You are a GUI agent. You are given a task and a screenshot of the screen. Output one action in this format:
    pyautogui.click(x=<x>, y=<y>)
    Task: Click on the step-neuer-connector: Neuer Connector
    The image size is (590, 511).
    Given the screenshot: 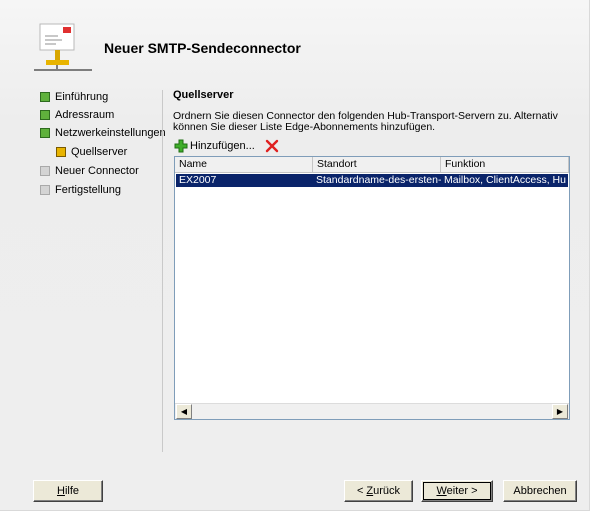 What is the action you would take?
    pyautogui.click(x=89, y=171)
    